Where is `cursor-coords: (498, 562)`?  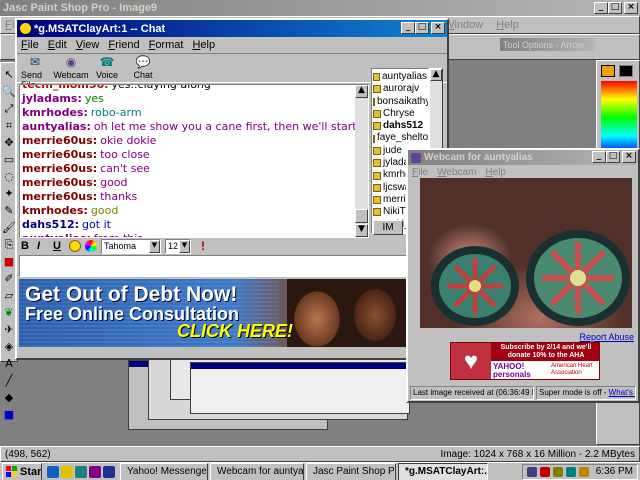
cursor-coords: (498, 562) is located at coordinates (28, 454).